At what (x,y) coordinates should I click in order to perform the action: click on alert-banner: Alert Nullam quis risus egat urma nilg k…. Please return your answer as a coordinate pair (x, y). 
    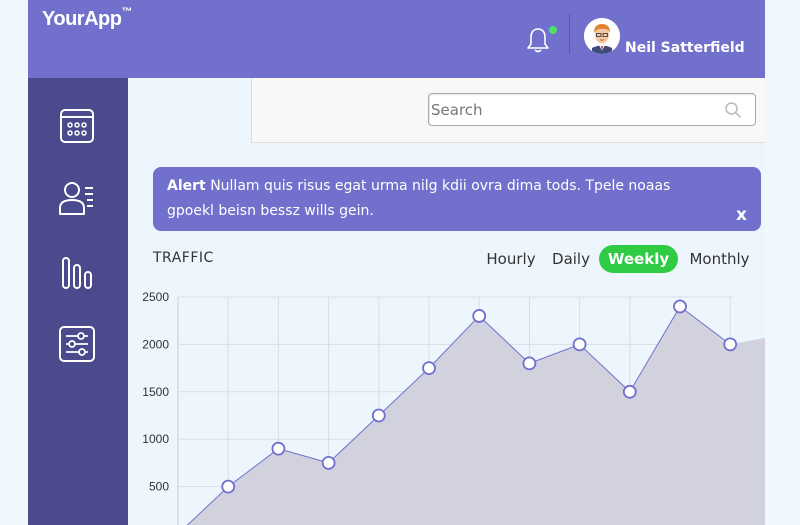
    Looking at the image, I should click on (457, 199).